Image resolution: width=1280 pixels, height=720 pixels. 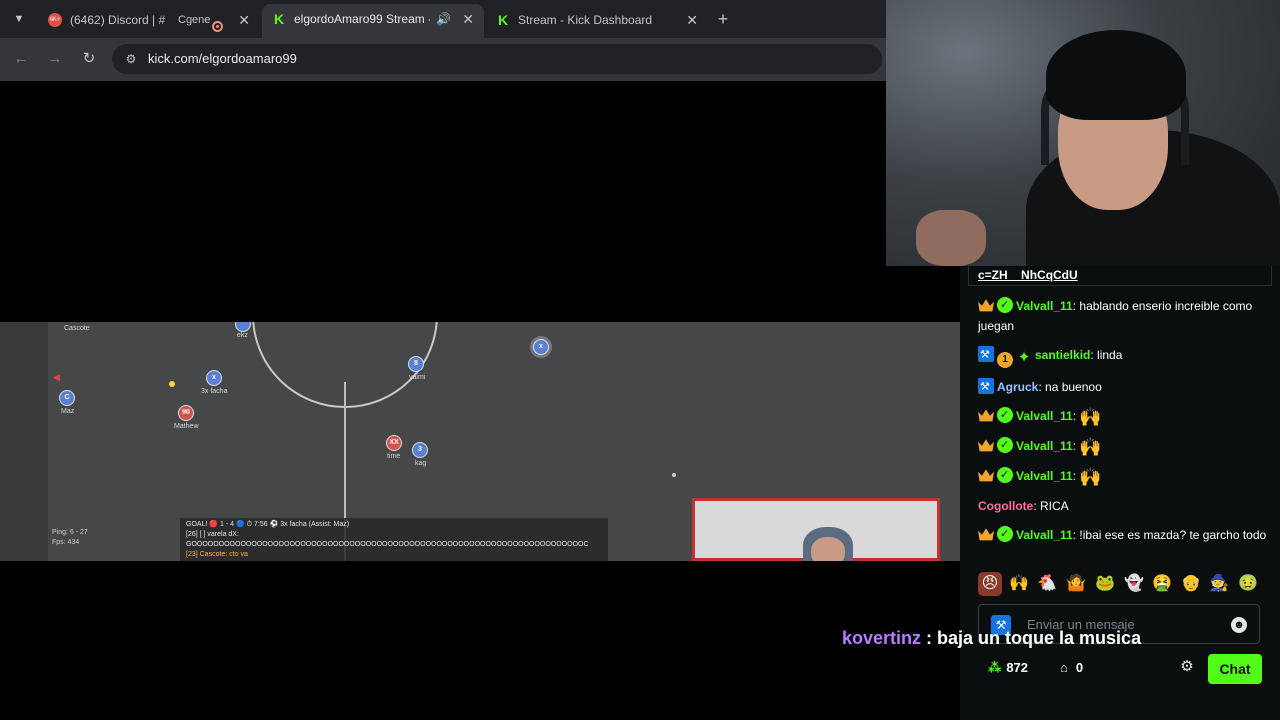 What do you see at coordinates (1028, 275) in the screenshot?
I see `pinned-text: c=ZH__NhCqCdU` at bounding box center [1028, 275].